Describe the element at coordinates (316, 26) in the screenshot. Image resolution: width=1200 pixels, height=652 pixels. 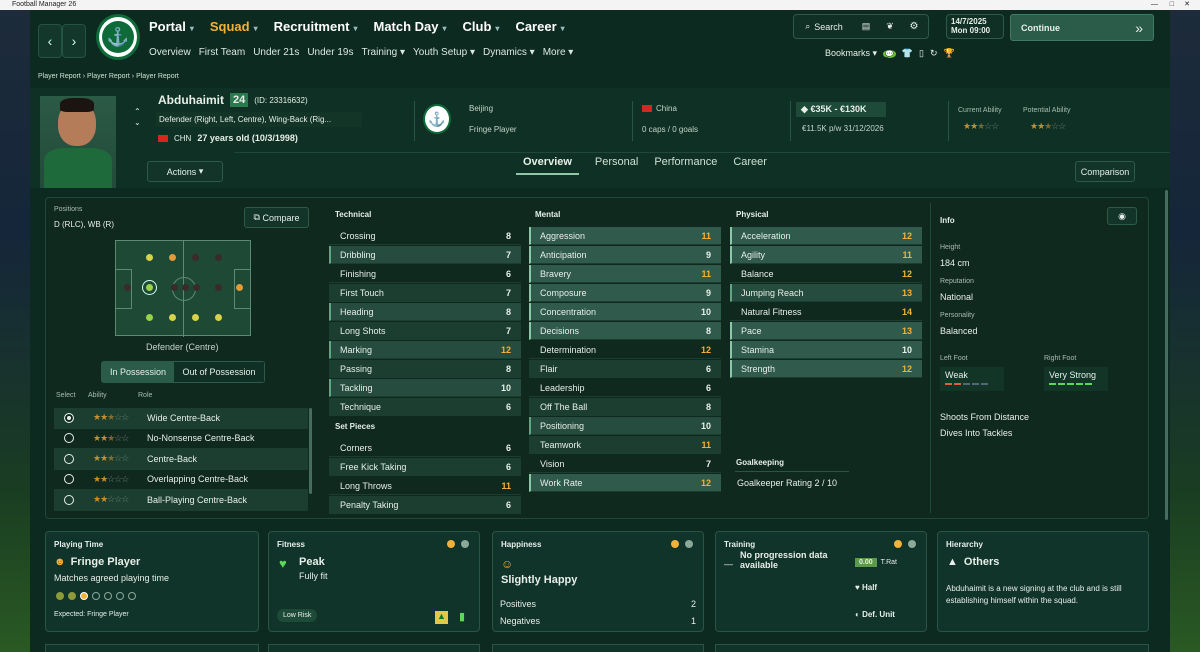
I see `menu-recruitment: Recruitment ▾` at that location.